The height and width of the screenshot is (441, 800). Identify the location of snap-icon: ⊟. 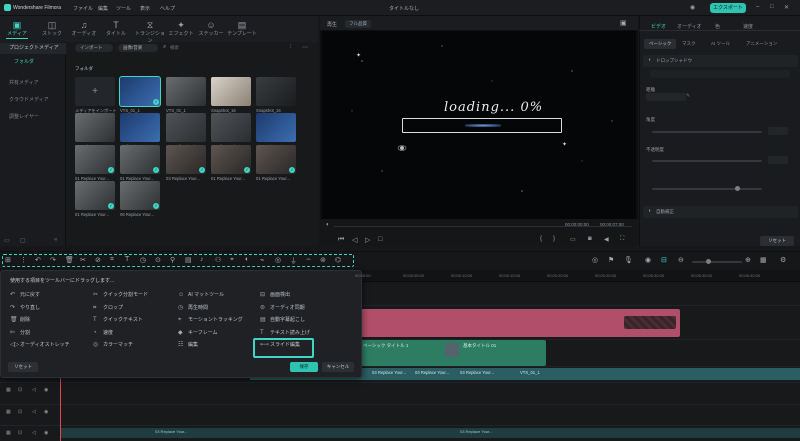
(664, 260).